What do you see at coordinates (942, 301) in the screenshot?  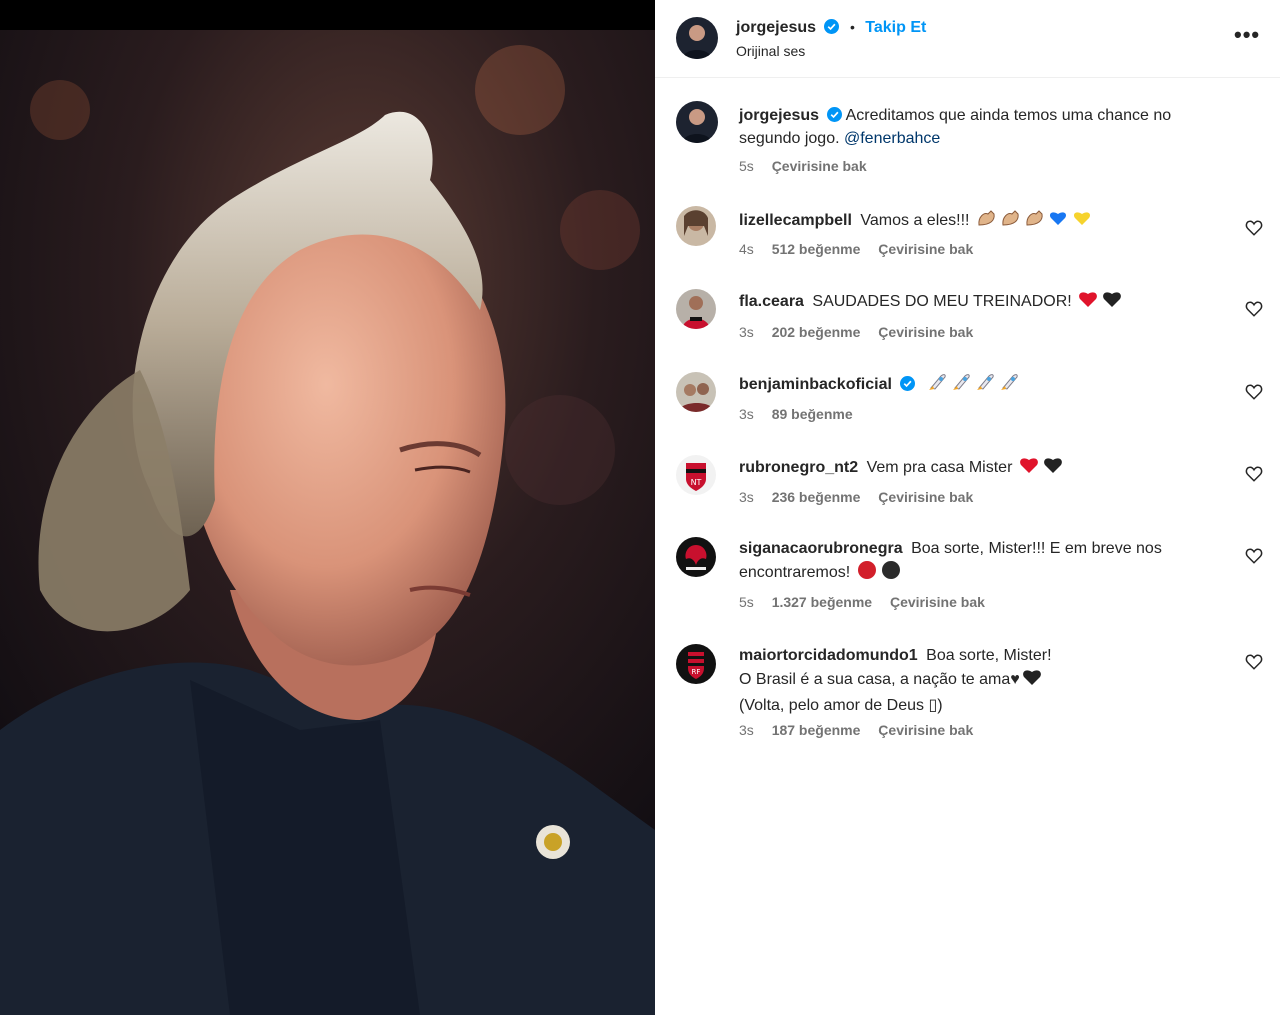 I see `comment-text: SAUDADES DO MEU TREINADOR!` at bounding box center [942, 301].